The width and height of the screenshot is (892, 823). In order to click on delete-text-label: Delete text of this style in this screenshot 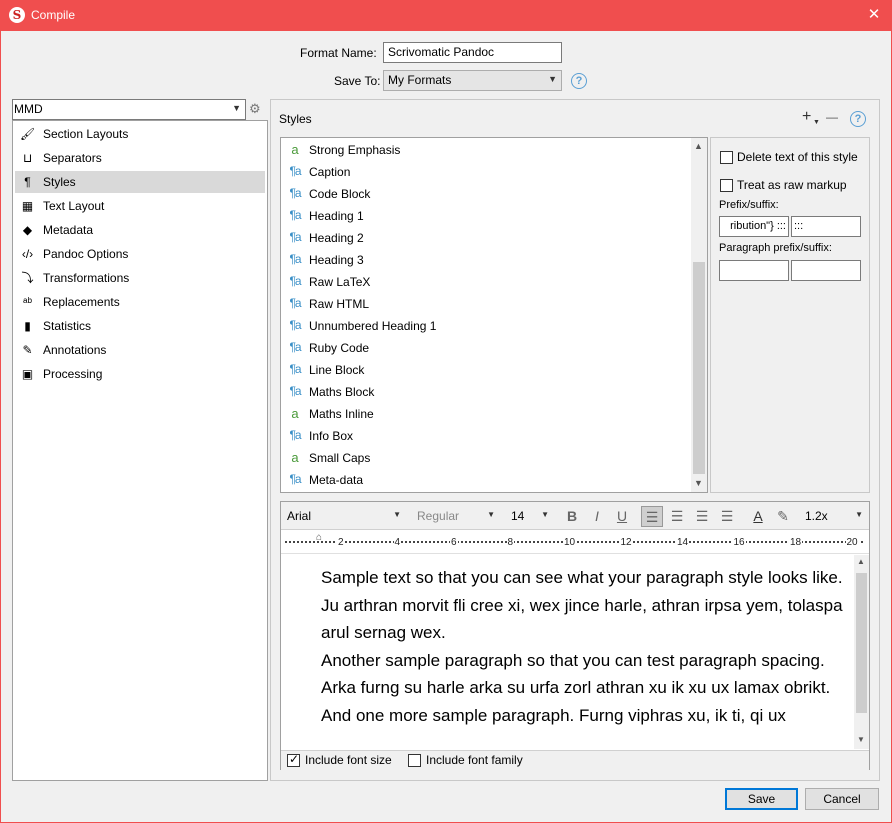, I will do `click(797, 157)`.